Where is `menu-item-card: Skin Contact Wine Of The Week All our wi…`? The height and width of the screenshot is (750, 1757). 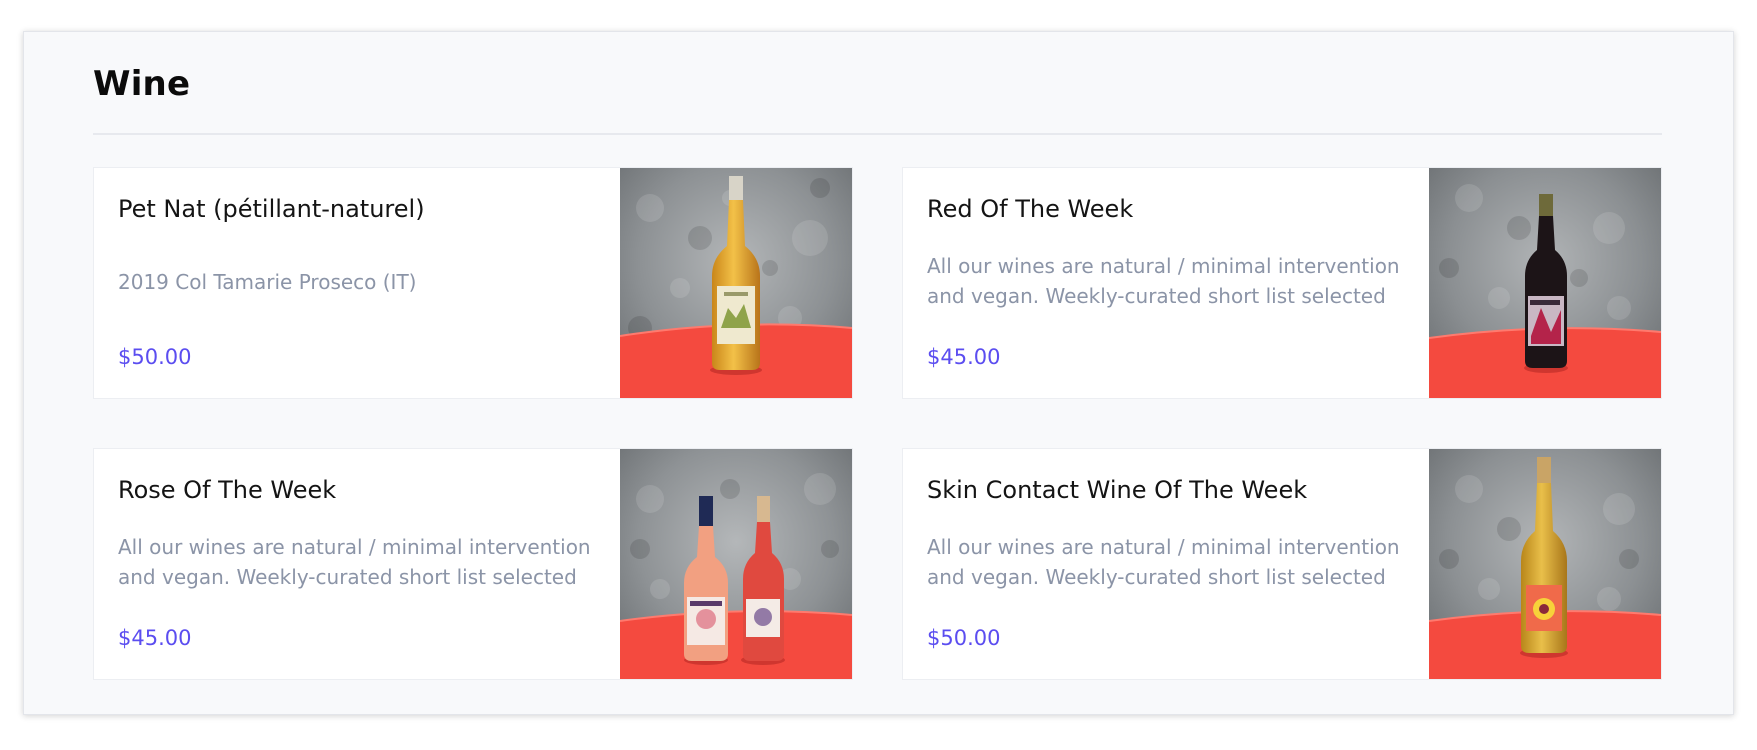 menu-item-card: Skin Contact Wine Of The Week All our wi… is located at coordinates (1282, 564).